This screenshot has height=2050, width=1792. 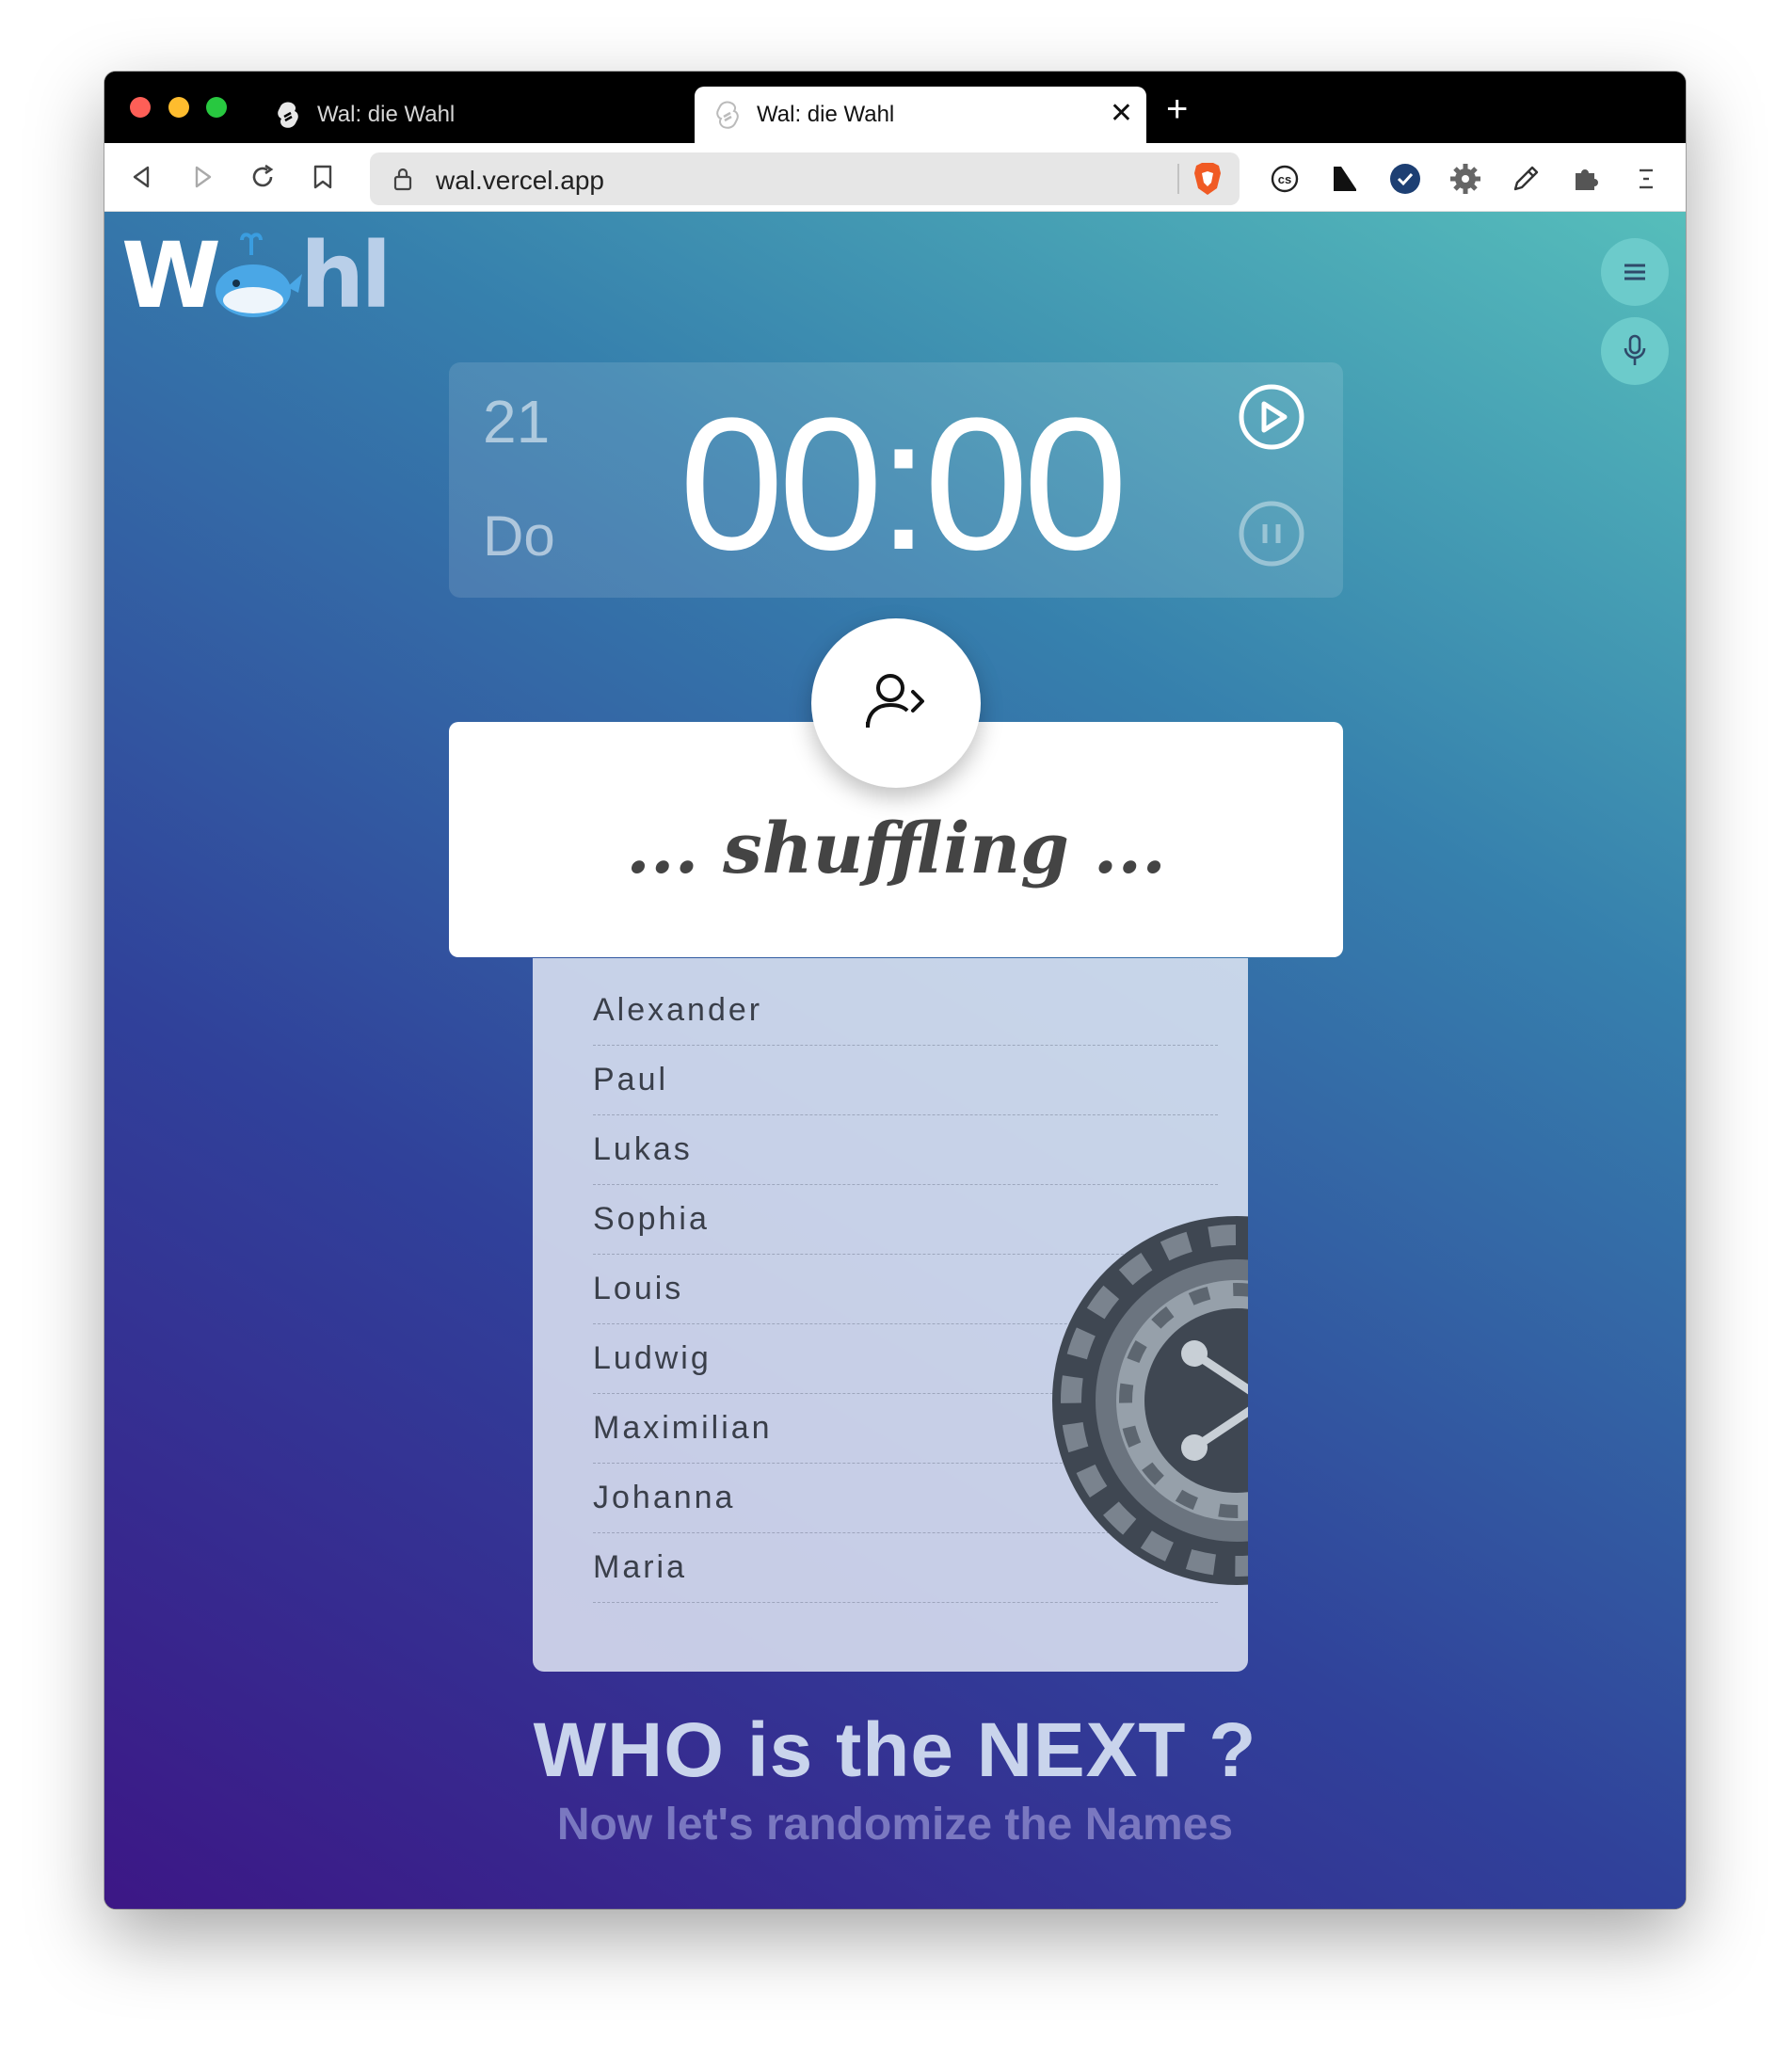 I want to click on shuffle-roulette-button, so click(x=1148, y=1403).